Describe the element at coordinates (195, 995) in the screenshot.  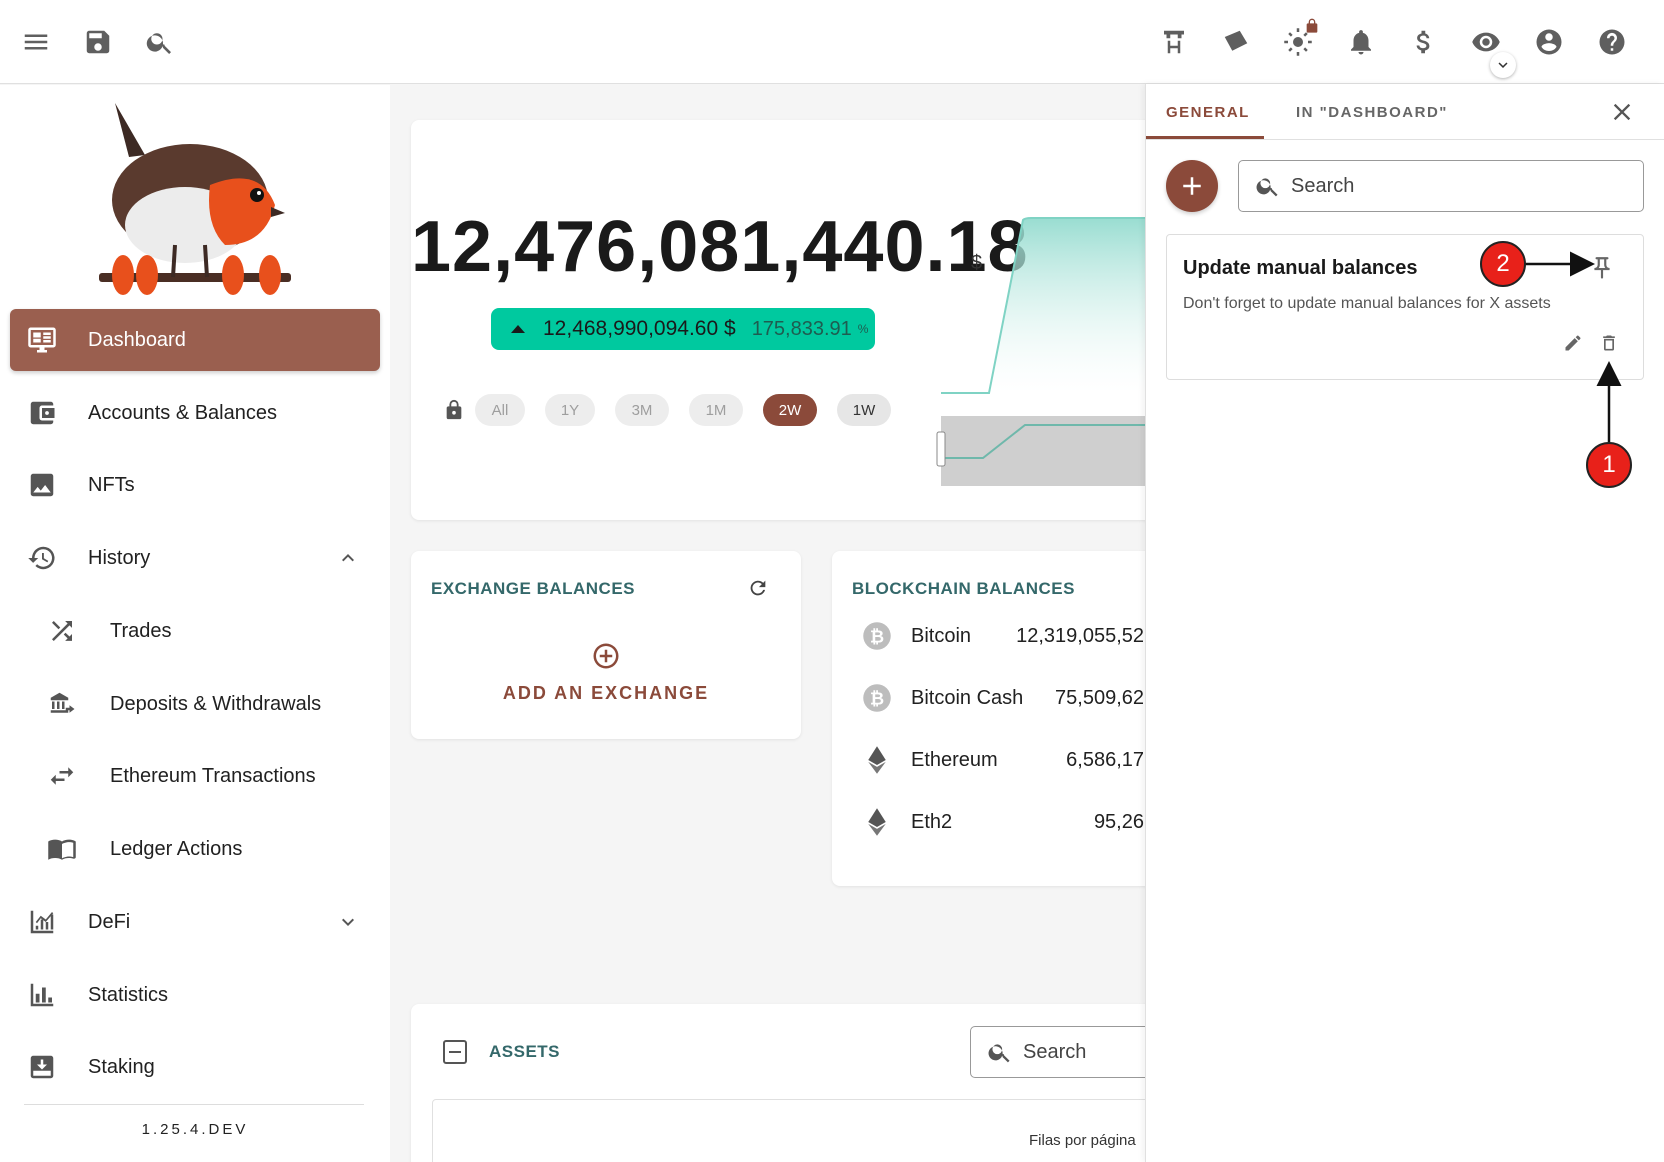
I see `sidebar-item-statistics: Statistics` at that location.